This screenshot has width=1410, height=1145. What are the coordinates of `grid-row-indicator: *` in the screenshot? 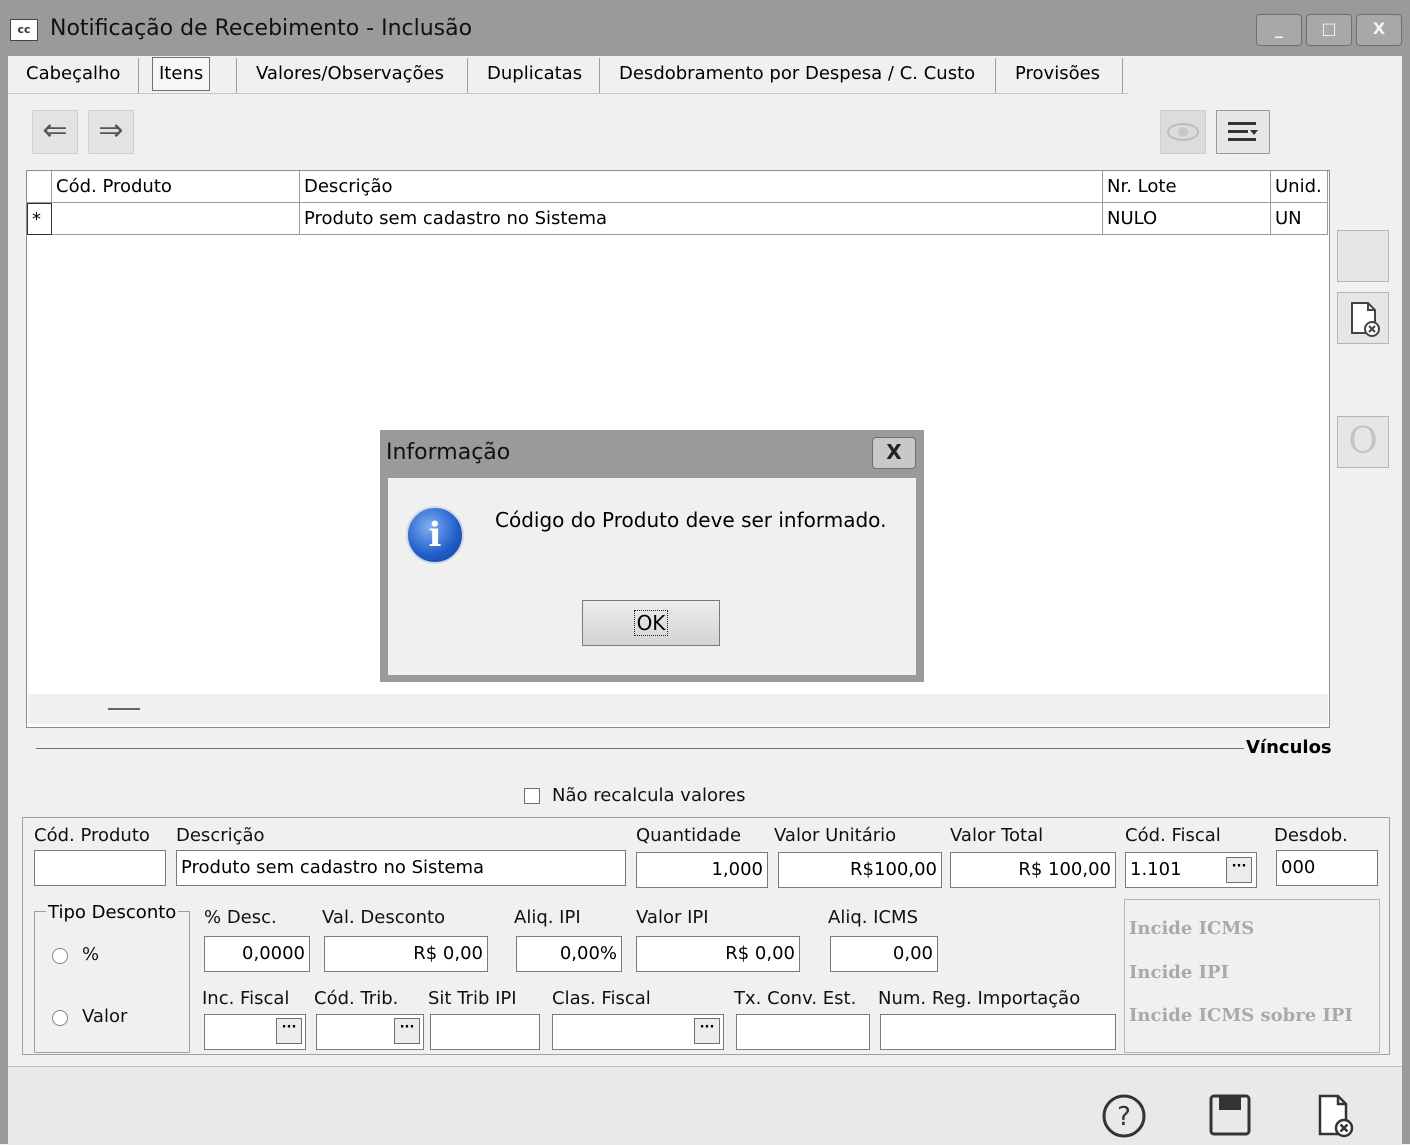 It's located at (39, 219).